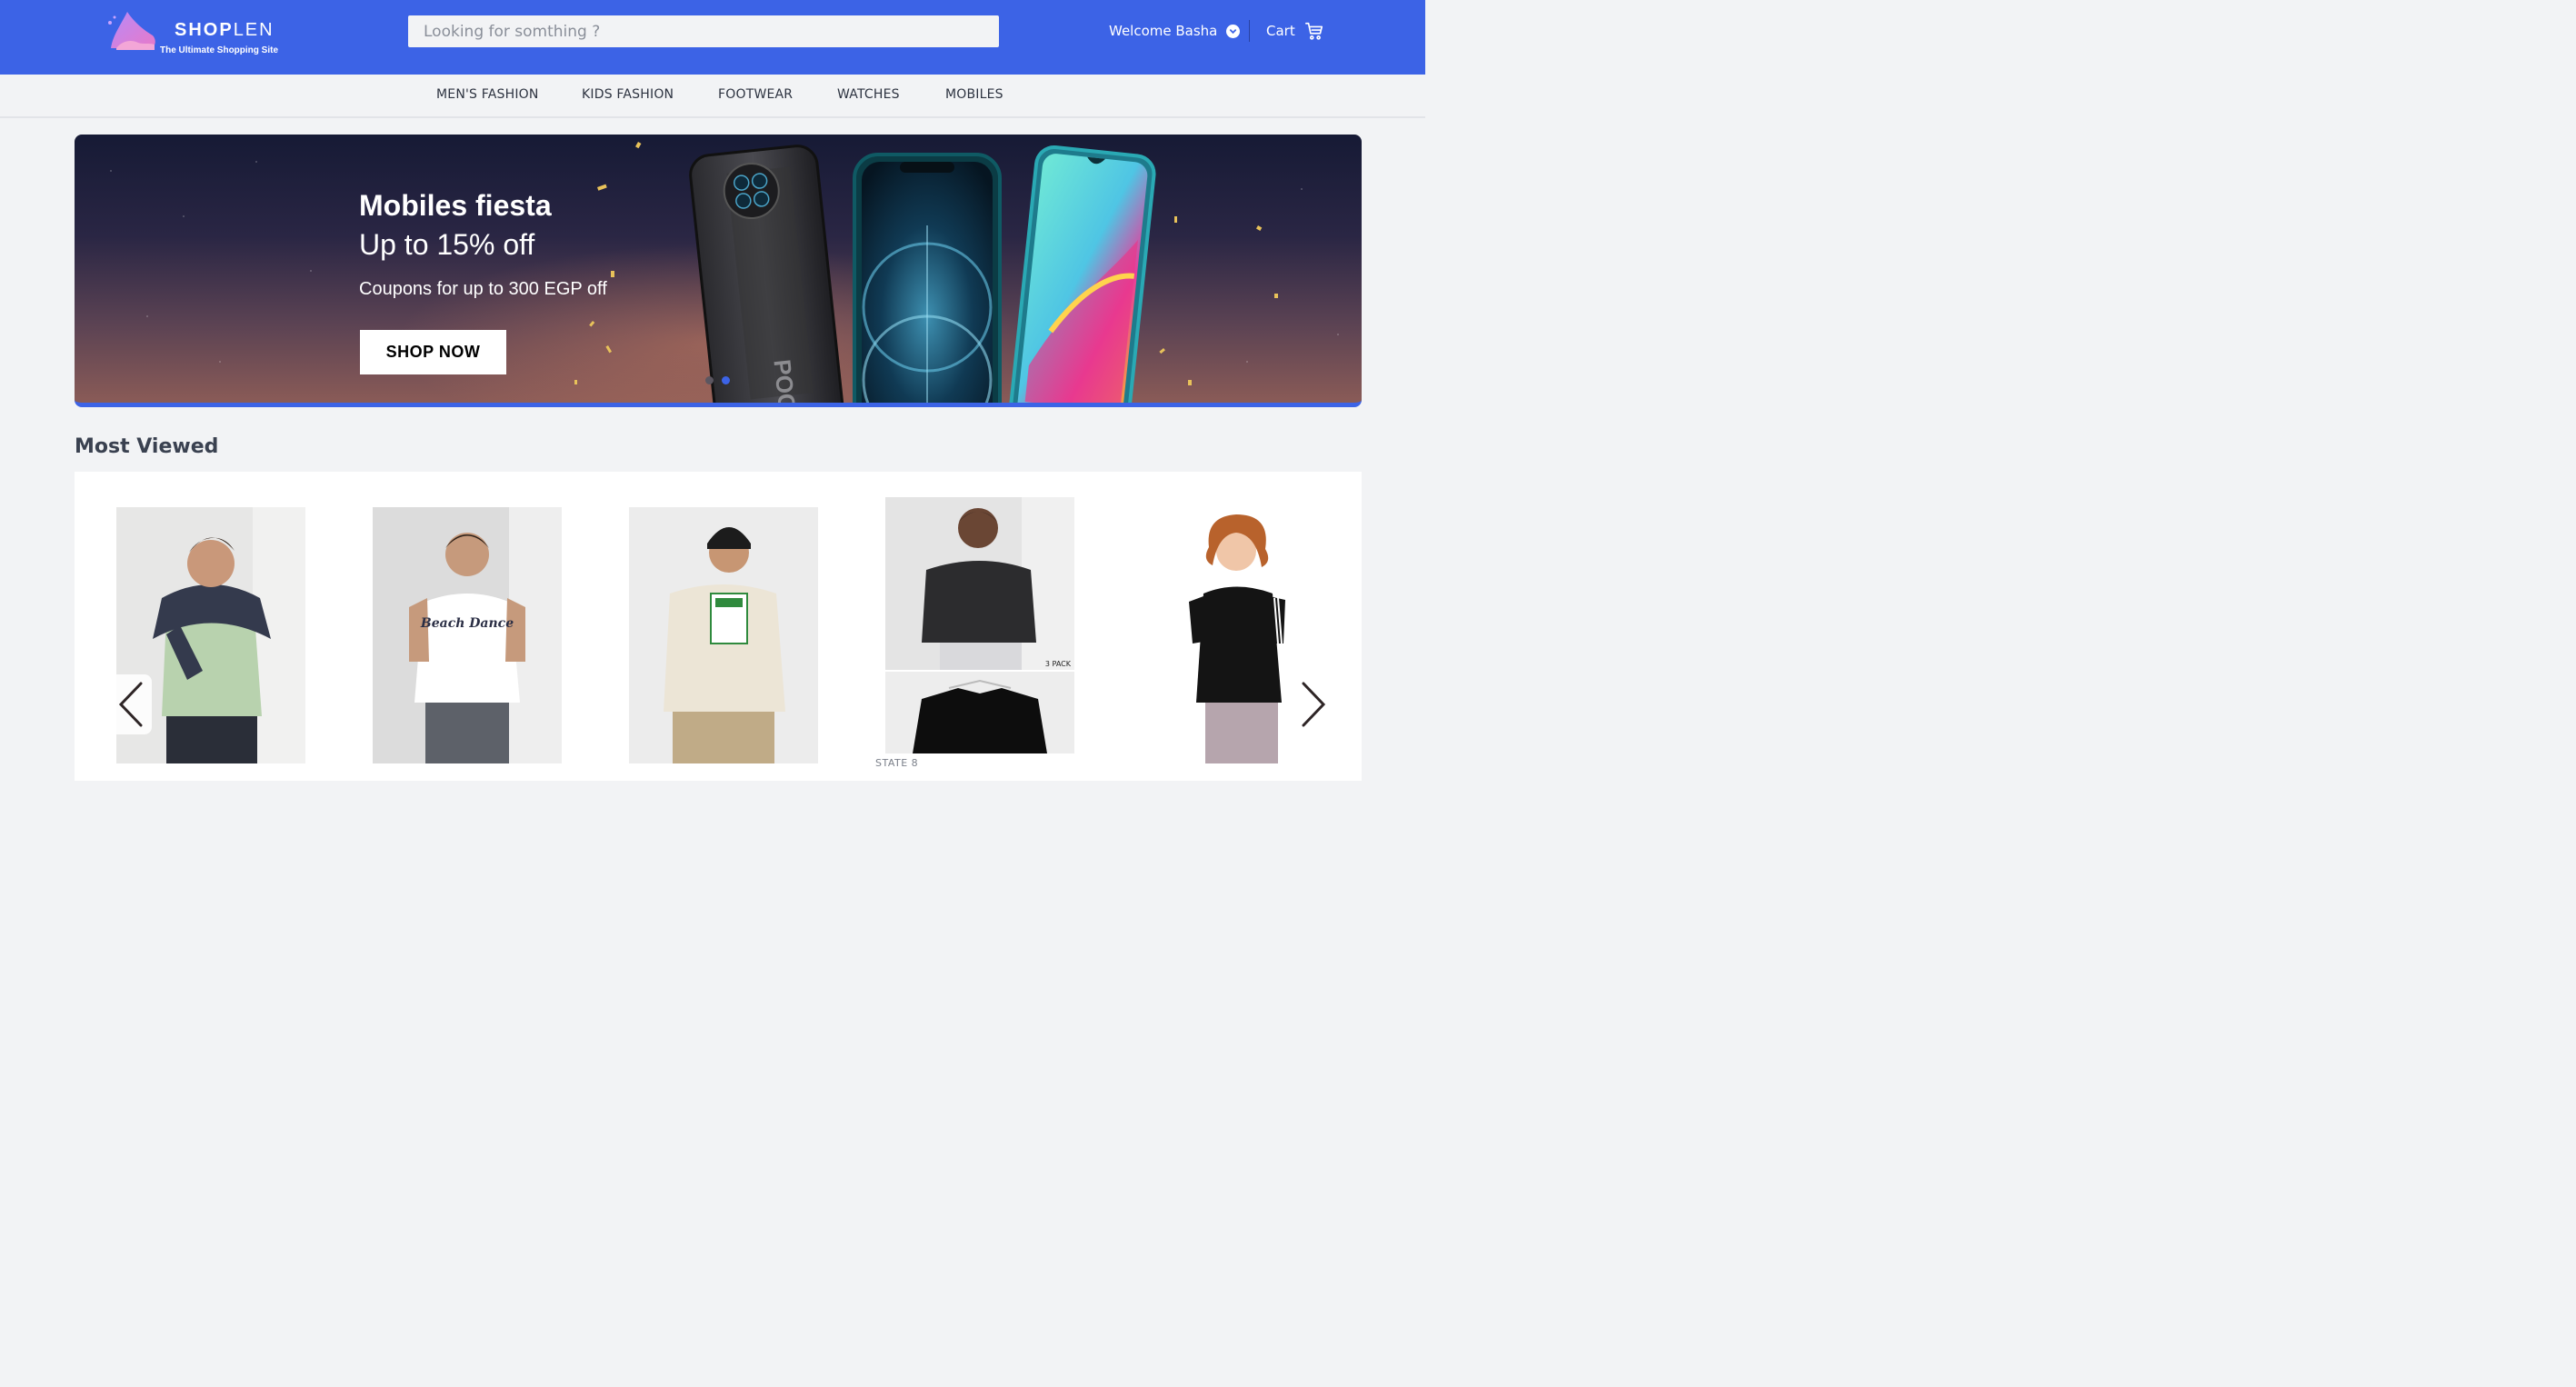 Image resolution: width=2576 pixels, height=1387 pixels. I want to click on banner-subtitle: Up to 15% off, so click(447, 245).